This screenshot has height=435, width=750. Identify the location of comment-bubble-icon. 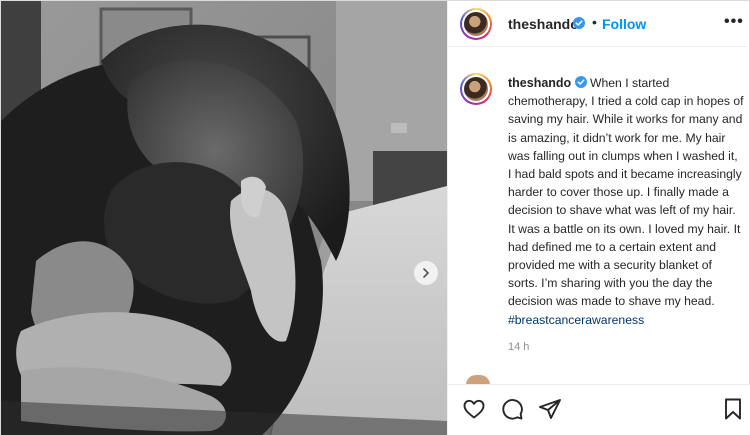
(512, 409).